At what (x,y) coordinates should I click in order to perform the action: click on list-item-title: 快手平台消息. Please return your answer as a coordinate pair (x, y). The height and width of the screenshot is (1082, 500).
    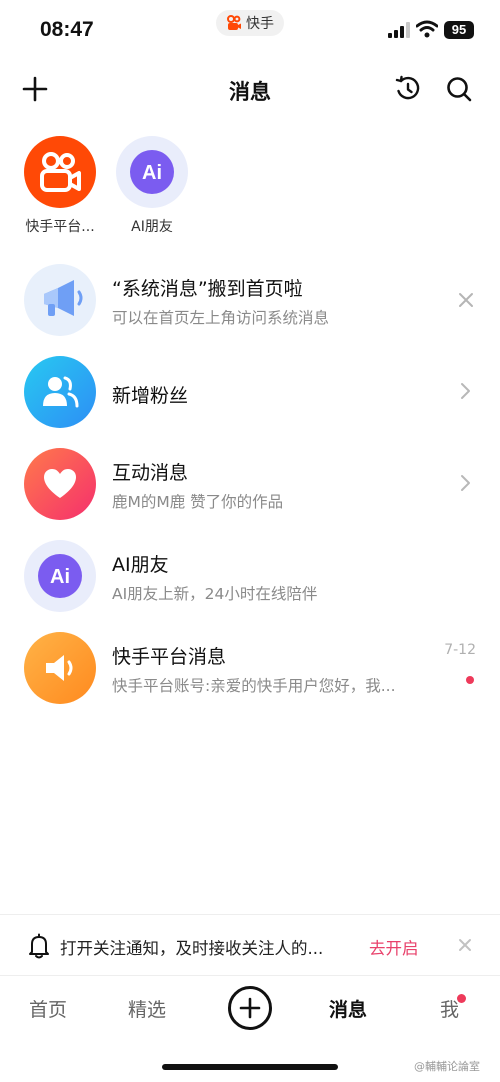
    Looking at the image, I should click on (169, 657).